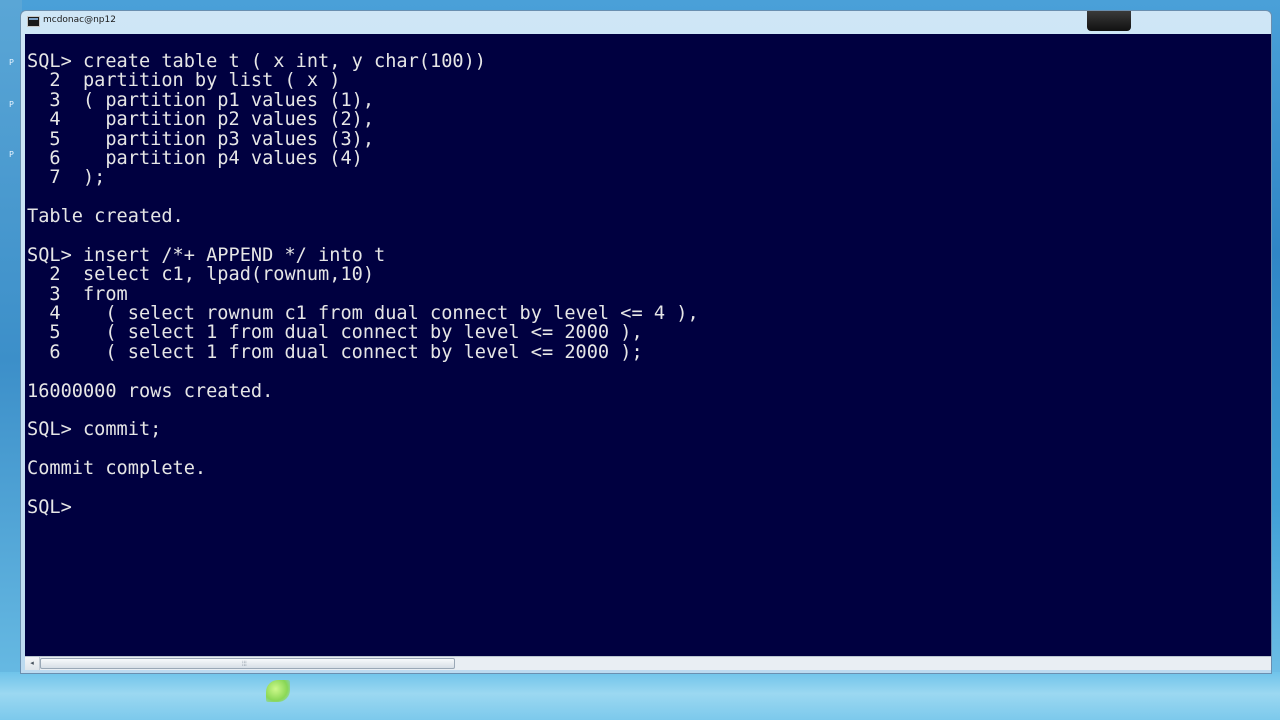  What do you see at coordinates (55, 507) in the screenshot?
I see `console-line: SQL>` at bounding box center [55, 507].